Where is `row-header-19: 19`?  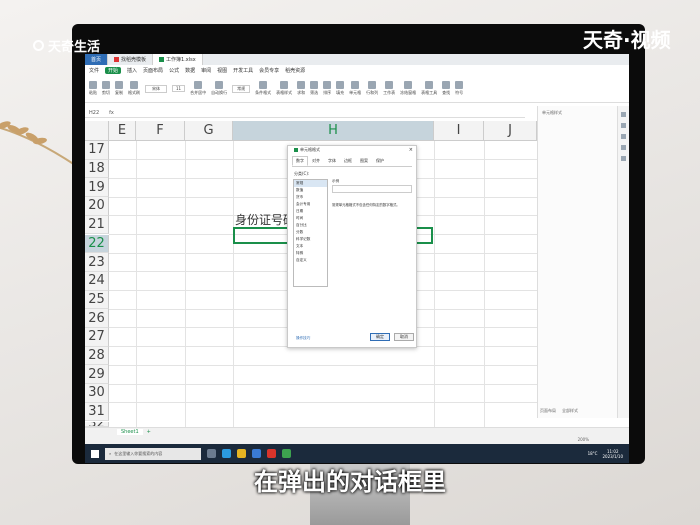 row-header-19: 19 is located at coordinates (97, 188).